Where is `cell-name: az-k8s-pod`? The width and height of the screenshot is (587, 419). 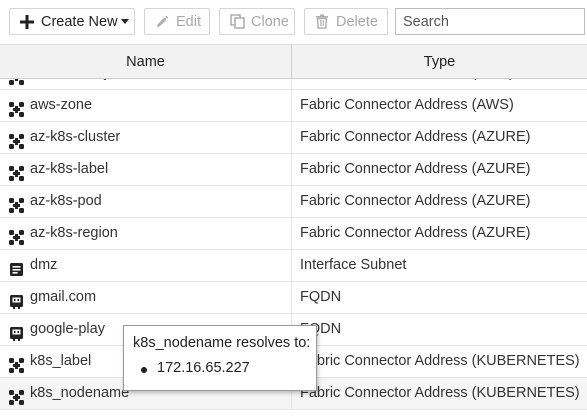 cell-name: az-k8s-pod is located at coordinates (146, 201).